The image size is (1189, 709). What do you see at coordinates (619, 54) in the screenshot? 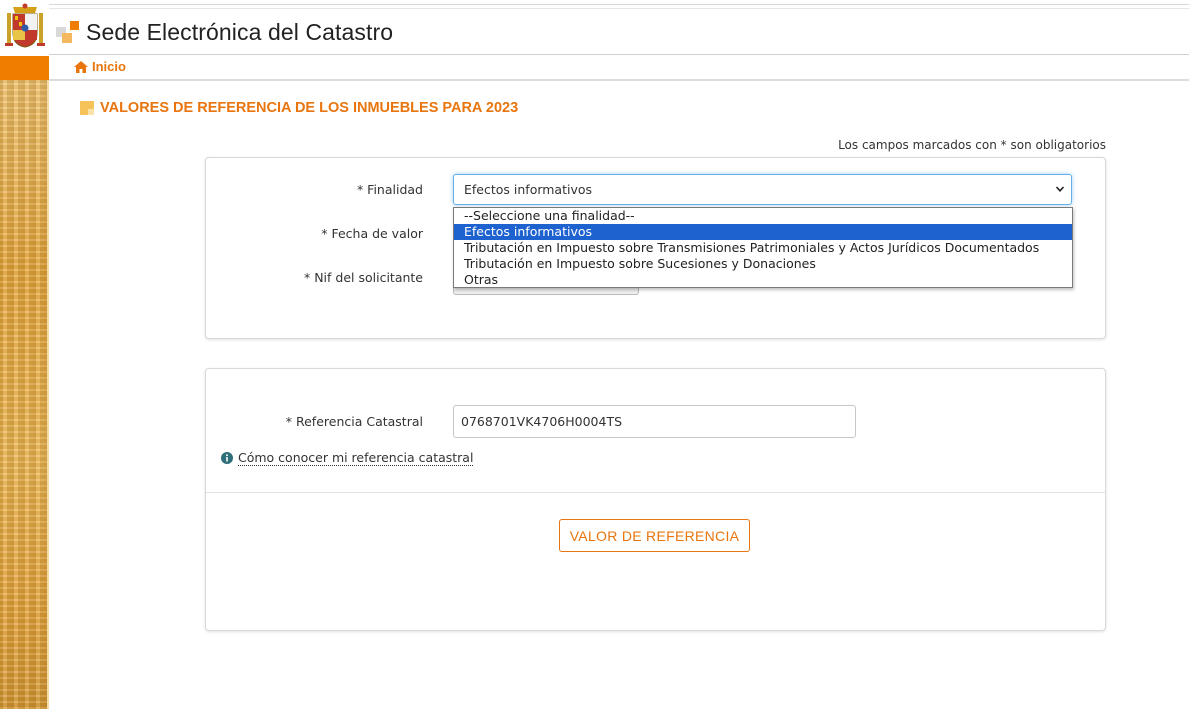
I see `header-bottom-rule` at bounding box center [619, 54].